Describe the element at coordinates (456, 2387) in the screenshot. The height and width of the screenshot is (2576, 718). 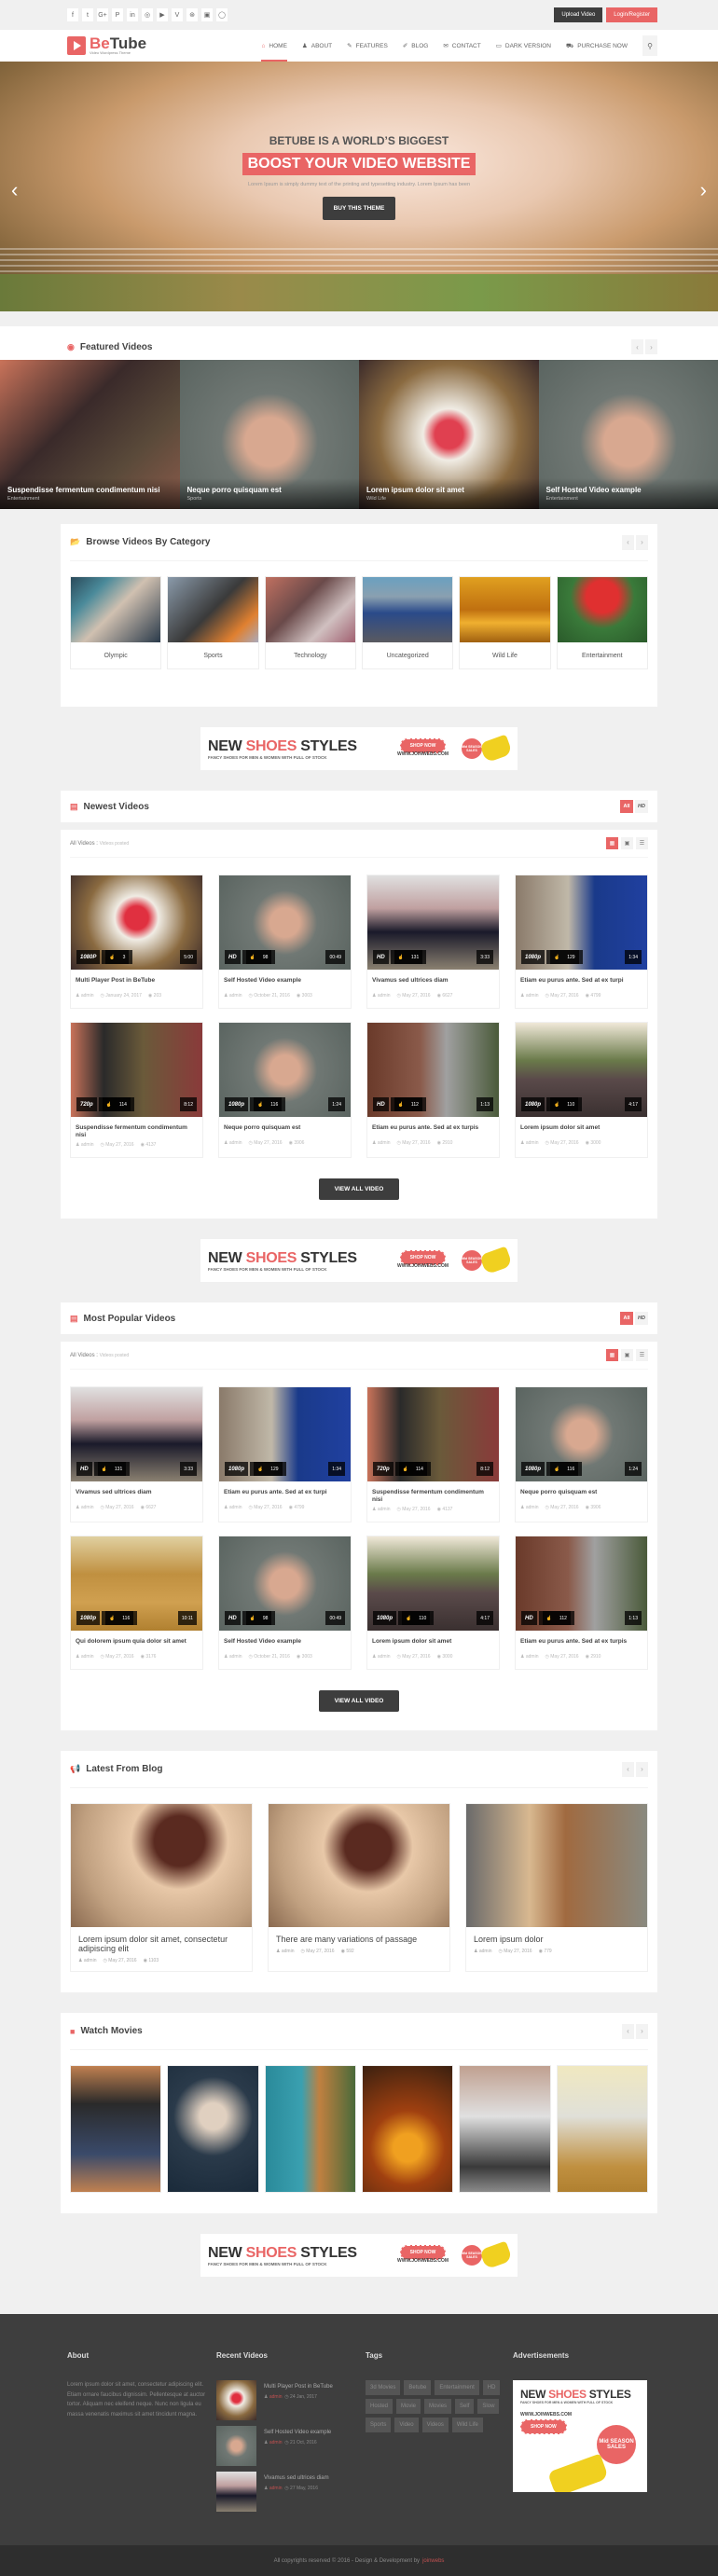
I see `tag-link: Entertainment` at that location.